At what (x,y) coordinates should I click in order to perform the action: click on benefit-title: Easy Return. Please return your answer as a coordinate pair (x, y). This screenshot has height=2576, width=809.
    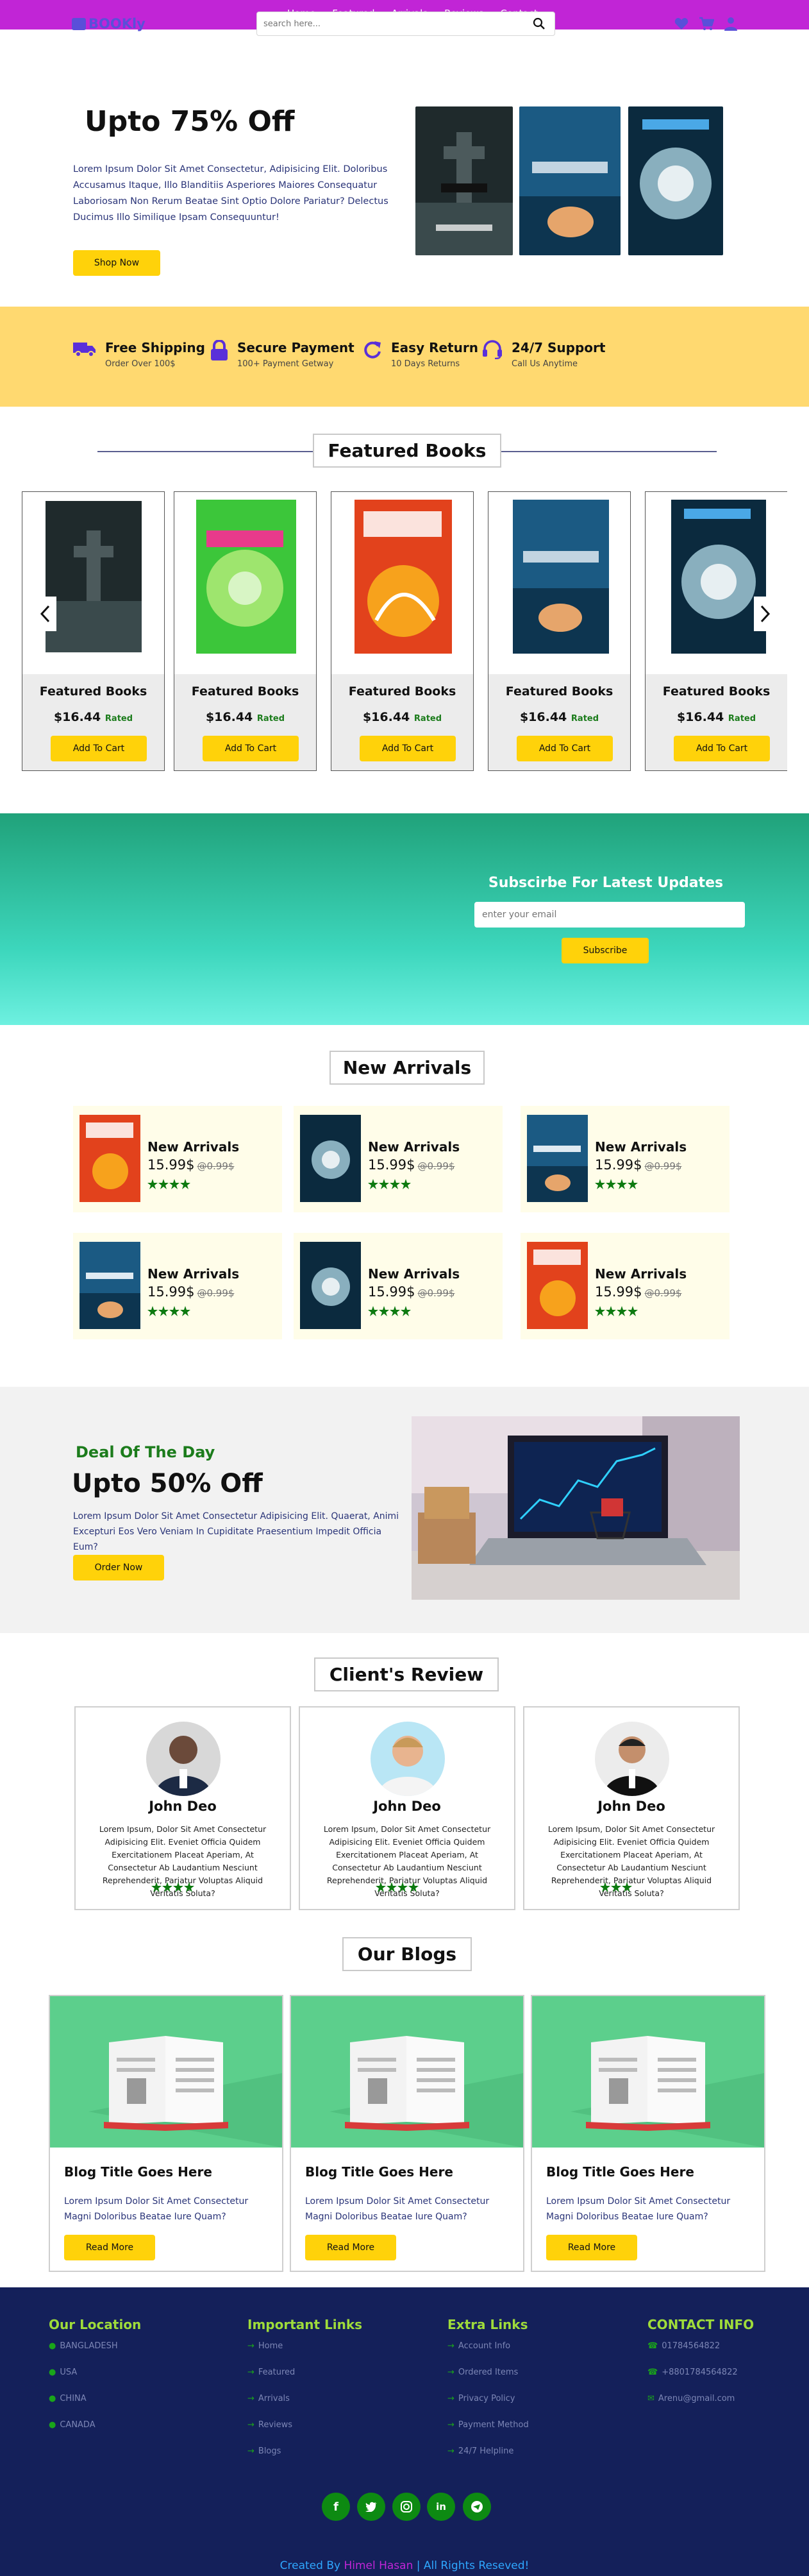
    Looking at the image, I should click on (434, 347).